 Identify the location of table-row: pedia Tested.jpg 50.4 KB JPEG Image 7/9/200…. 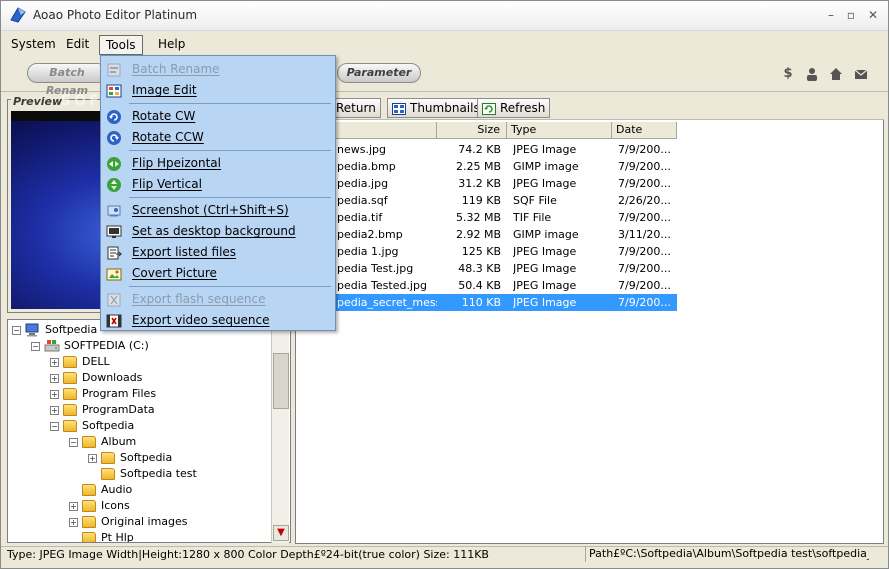
(487, 285).